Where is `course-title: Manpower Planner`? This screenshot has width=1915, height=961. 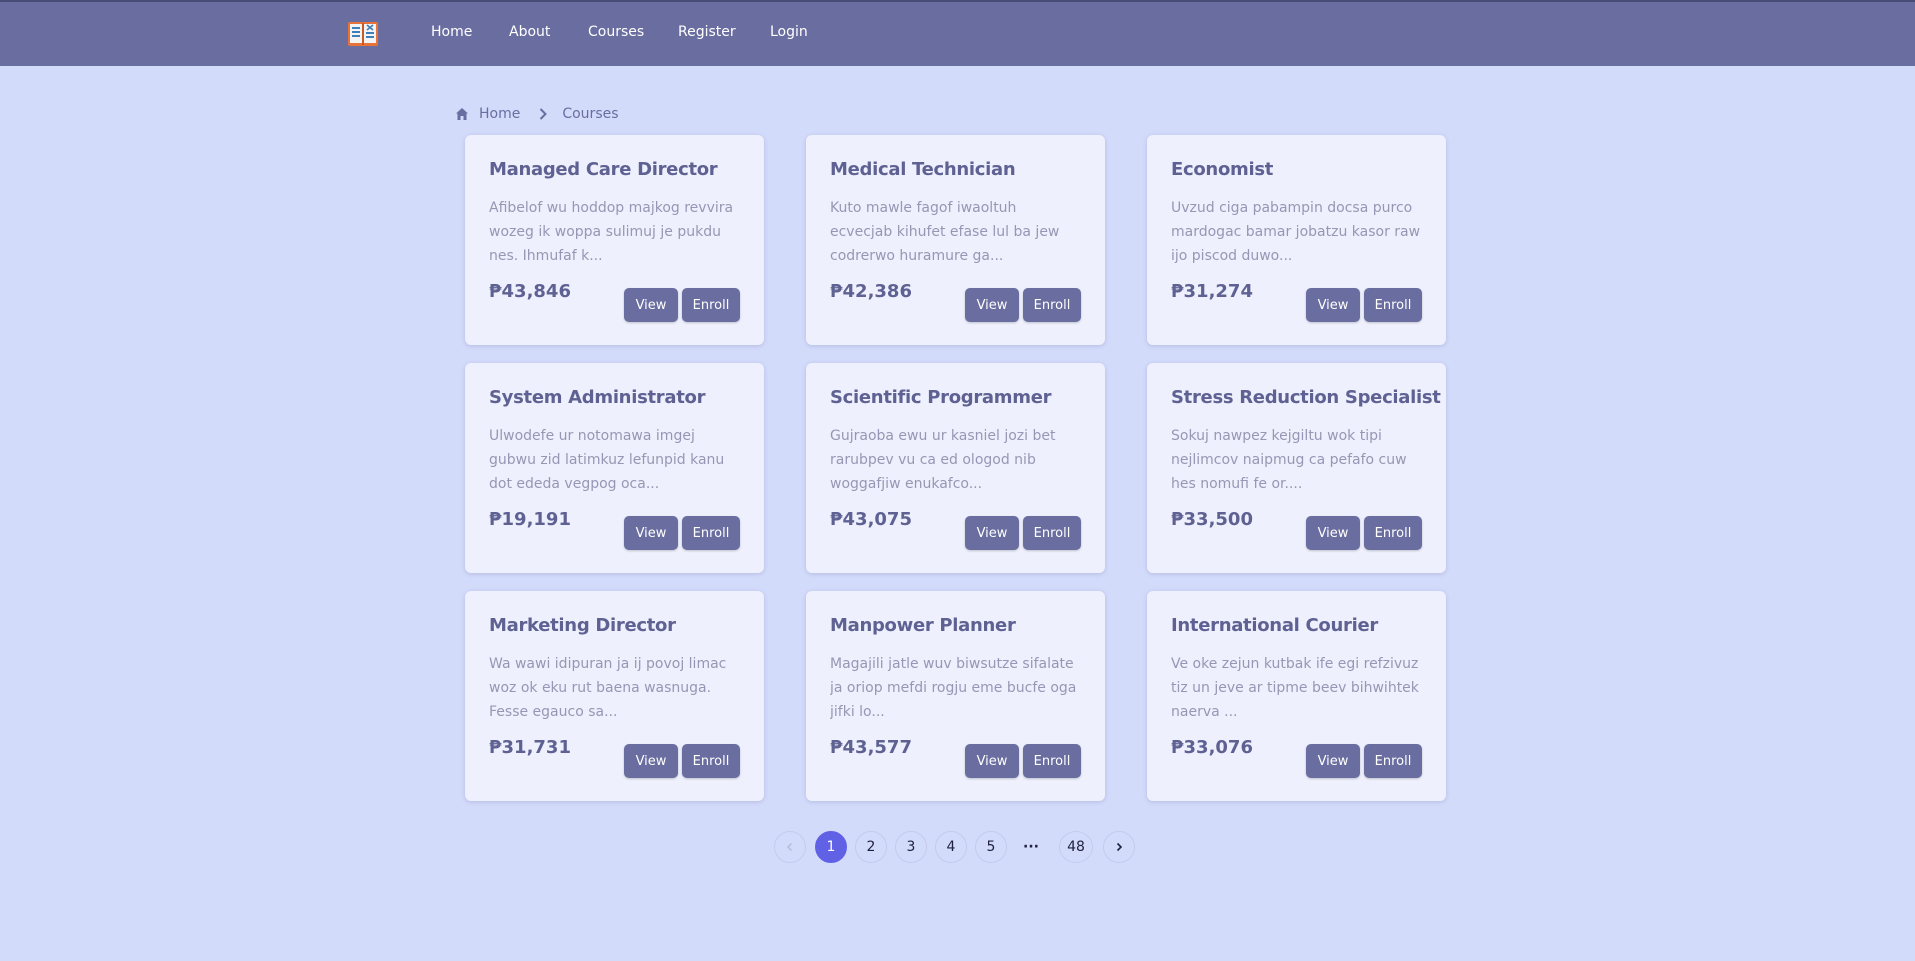 course-title: Manpower Planner is located at coordinates (960, 625).